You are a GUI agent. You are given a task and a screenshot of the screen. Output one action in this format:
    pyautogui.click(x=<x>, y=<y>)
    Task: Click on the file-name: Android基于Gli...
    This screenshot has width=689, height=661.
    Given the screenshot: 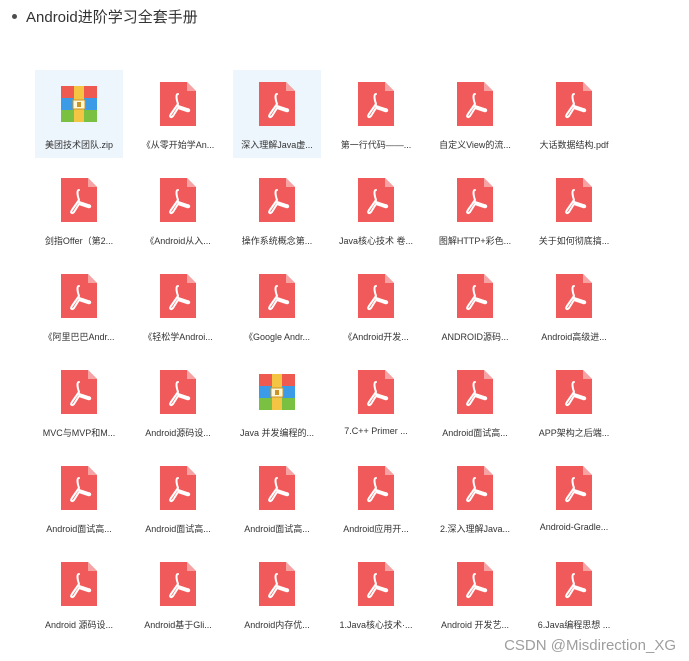 What is the action you would take?
    pyautogui.click(x=178, y=625)
    